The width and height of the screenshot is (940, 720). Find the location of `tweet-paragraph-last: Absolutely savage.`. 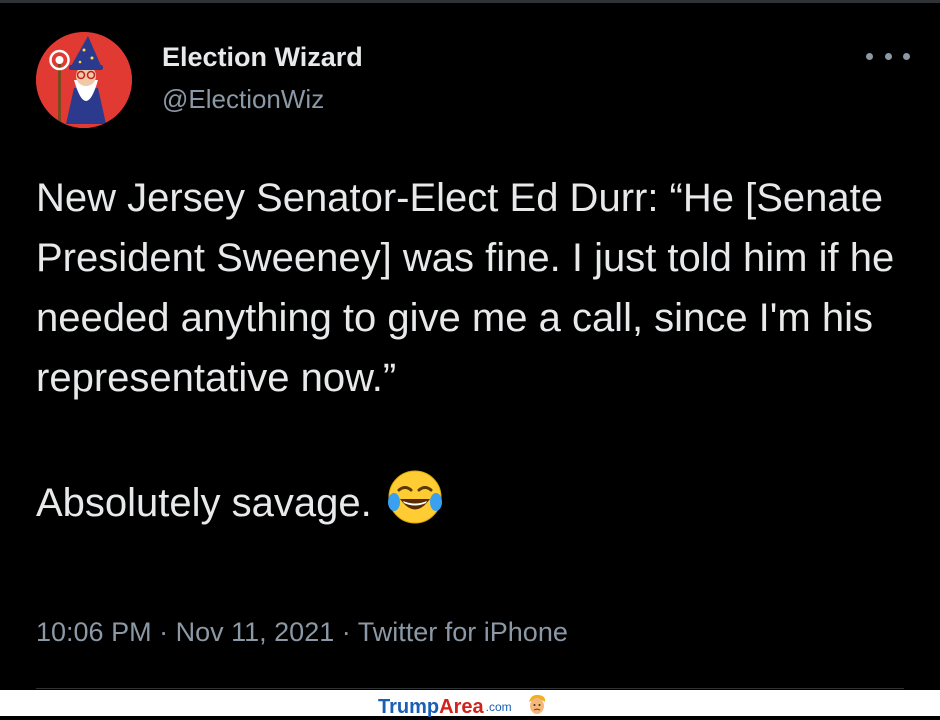

tweet-paragraph-last: Absolutely savage. is located at coordinates (476, 505).